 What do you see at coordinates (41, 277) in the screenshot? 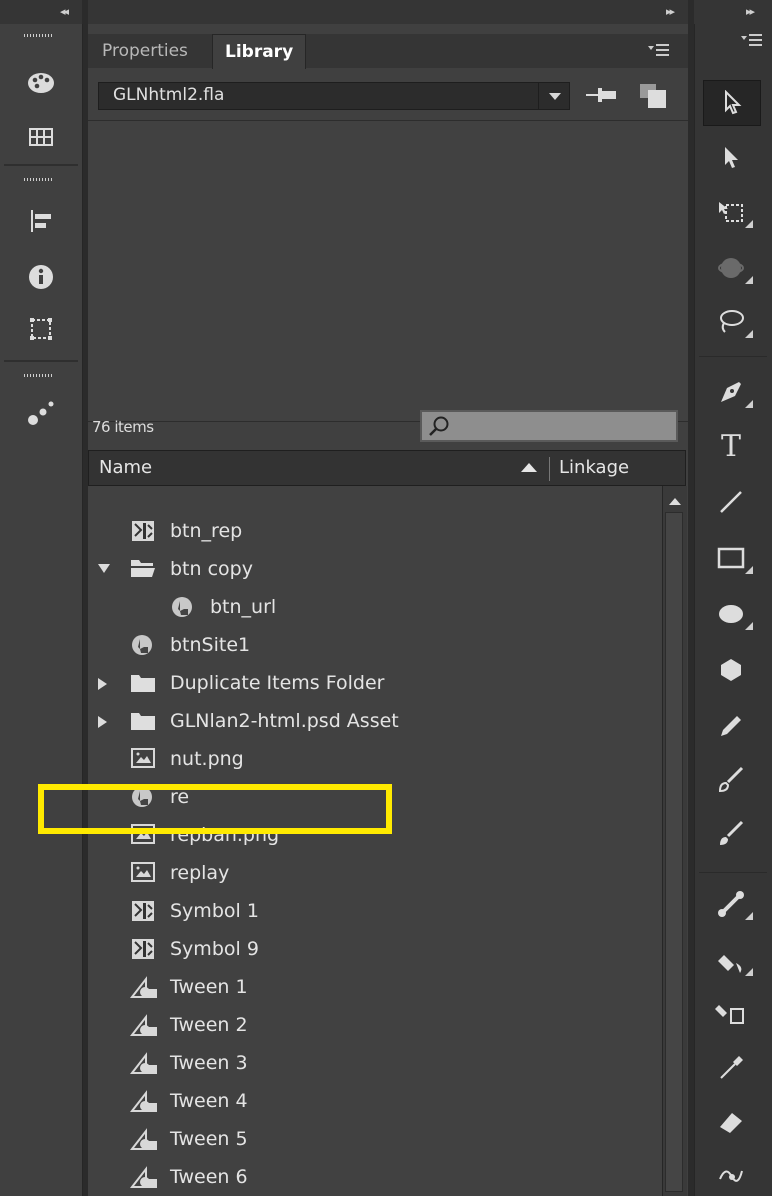
I see `info-icon` at bounding box center [41, 277].